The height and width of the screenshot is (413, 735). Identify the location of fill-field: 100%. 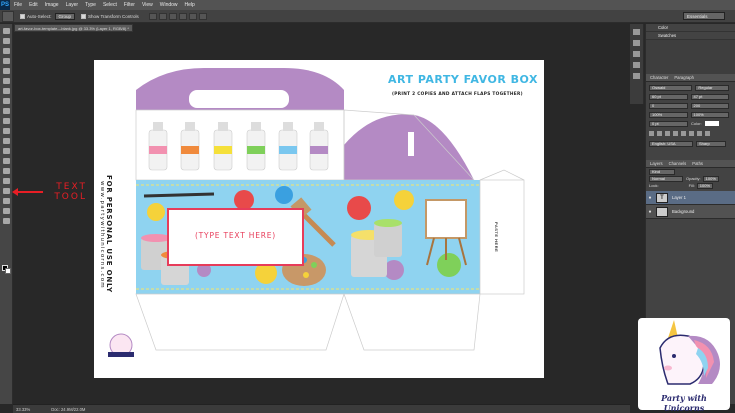
(704, 185).